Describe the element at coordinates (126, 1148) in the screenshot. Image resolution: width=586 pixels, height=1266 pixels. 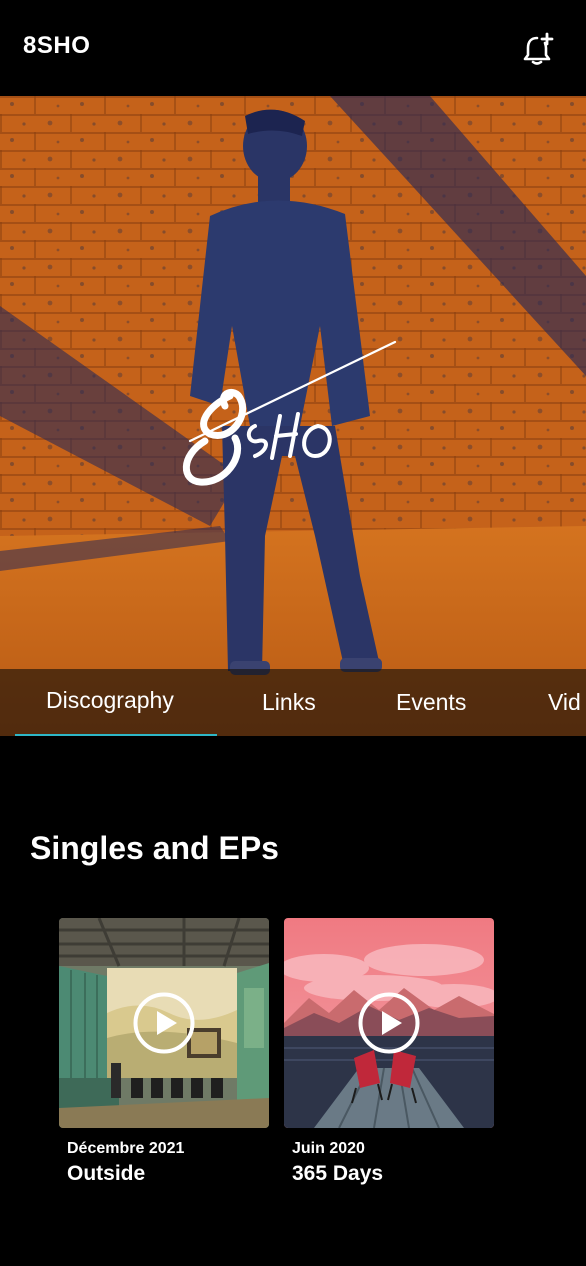
I see `release-date: Décembre 2021` at that location.